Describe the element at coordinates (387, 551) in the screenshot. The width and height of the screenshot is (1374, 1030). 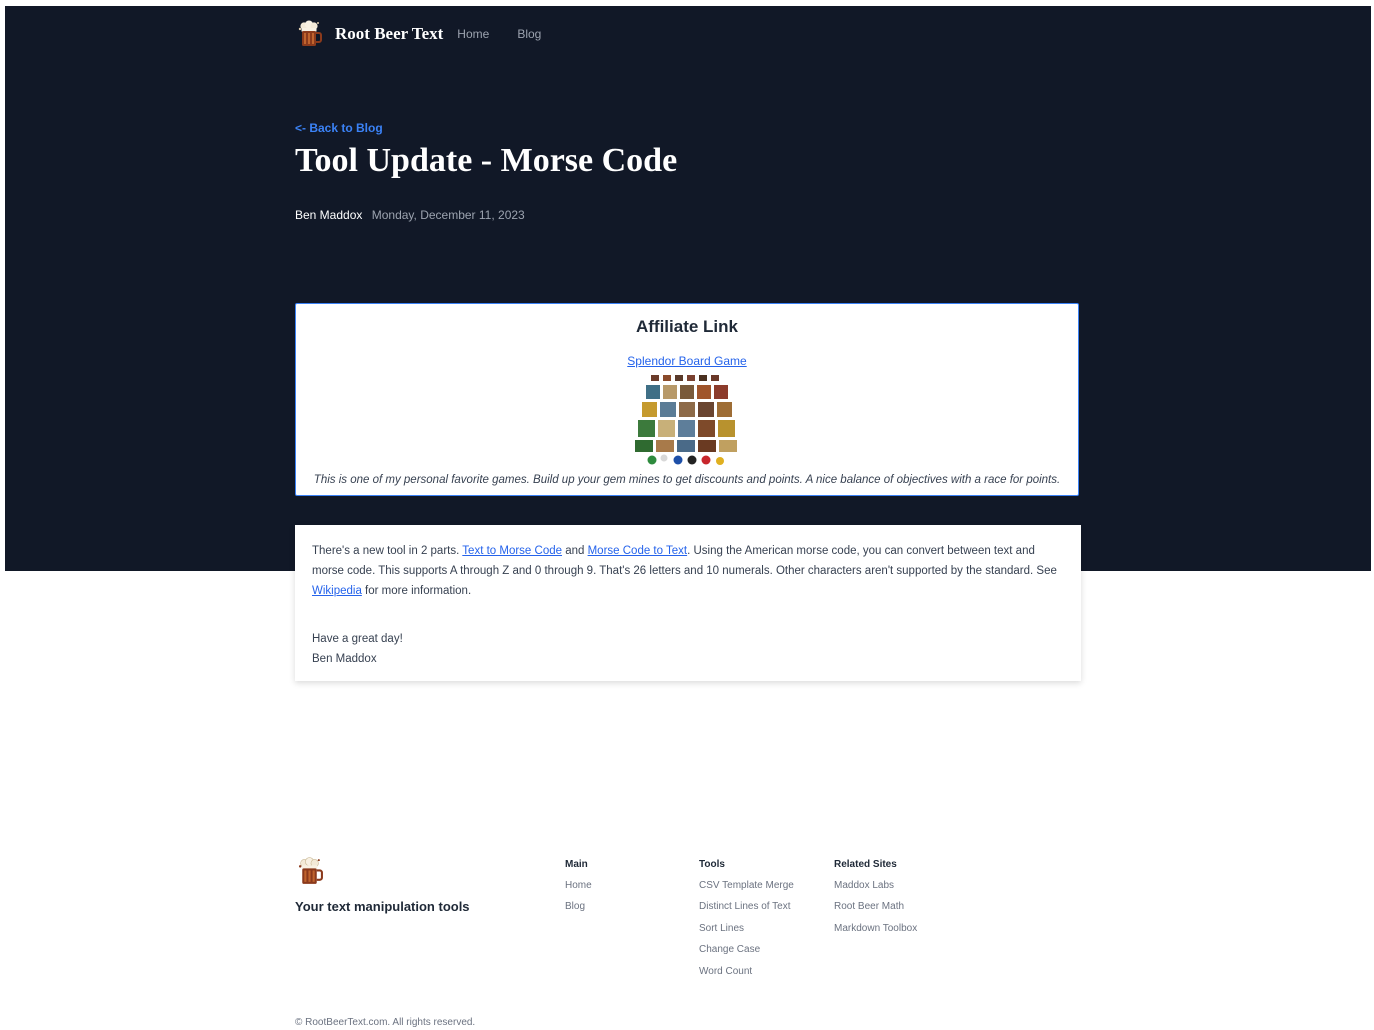
I see `body-text-1: There's a new tool in 2 parts.` at that location.